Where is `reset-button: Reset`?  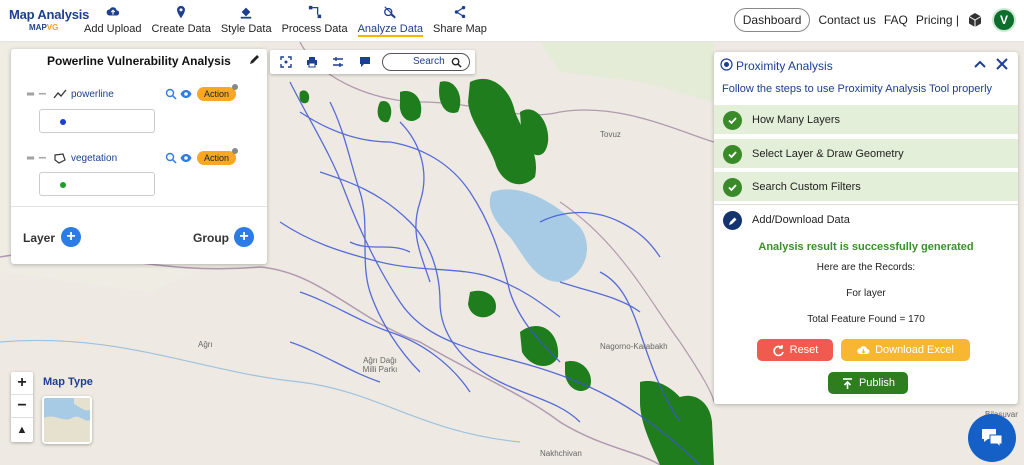 reset-button: Reset is located at coordinates (795, 350).